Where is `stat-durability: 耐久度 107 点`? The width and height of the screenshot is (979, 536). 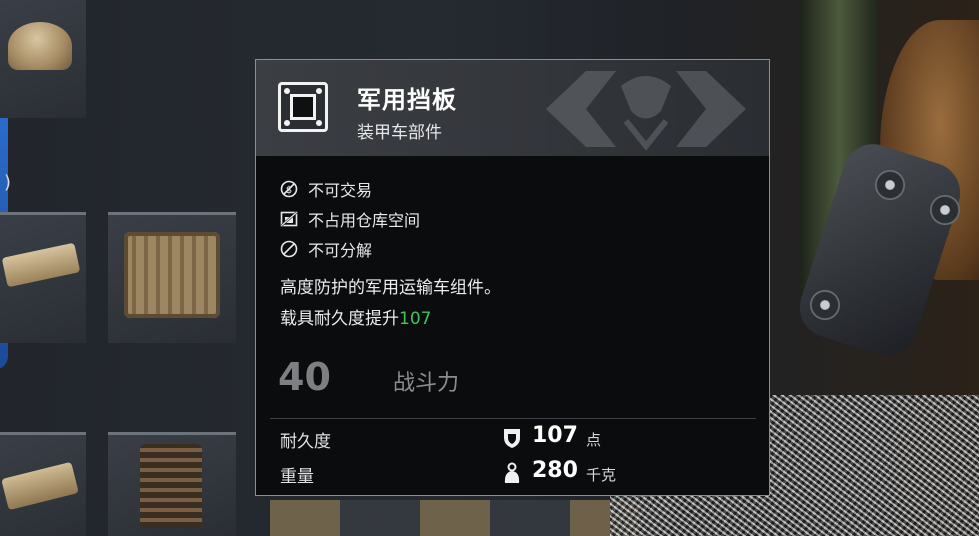 stat-durability: 耐久度 107 点 is located at coordinates (515, 438).